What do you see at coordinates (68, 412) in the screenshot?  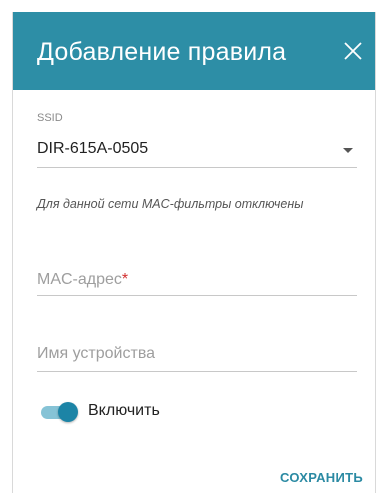 I see `toggle-knob` at bounding box center [68, 412].